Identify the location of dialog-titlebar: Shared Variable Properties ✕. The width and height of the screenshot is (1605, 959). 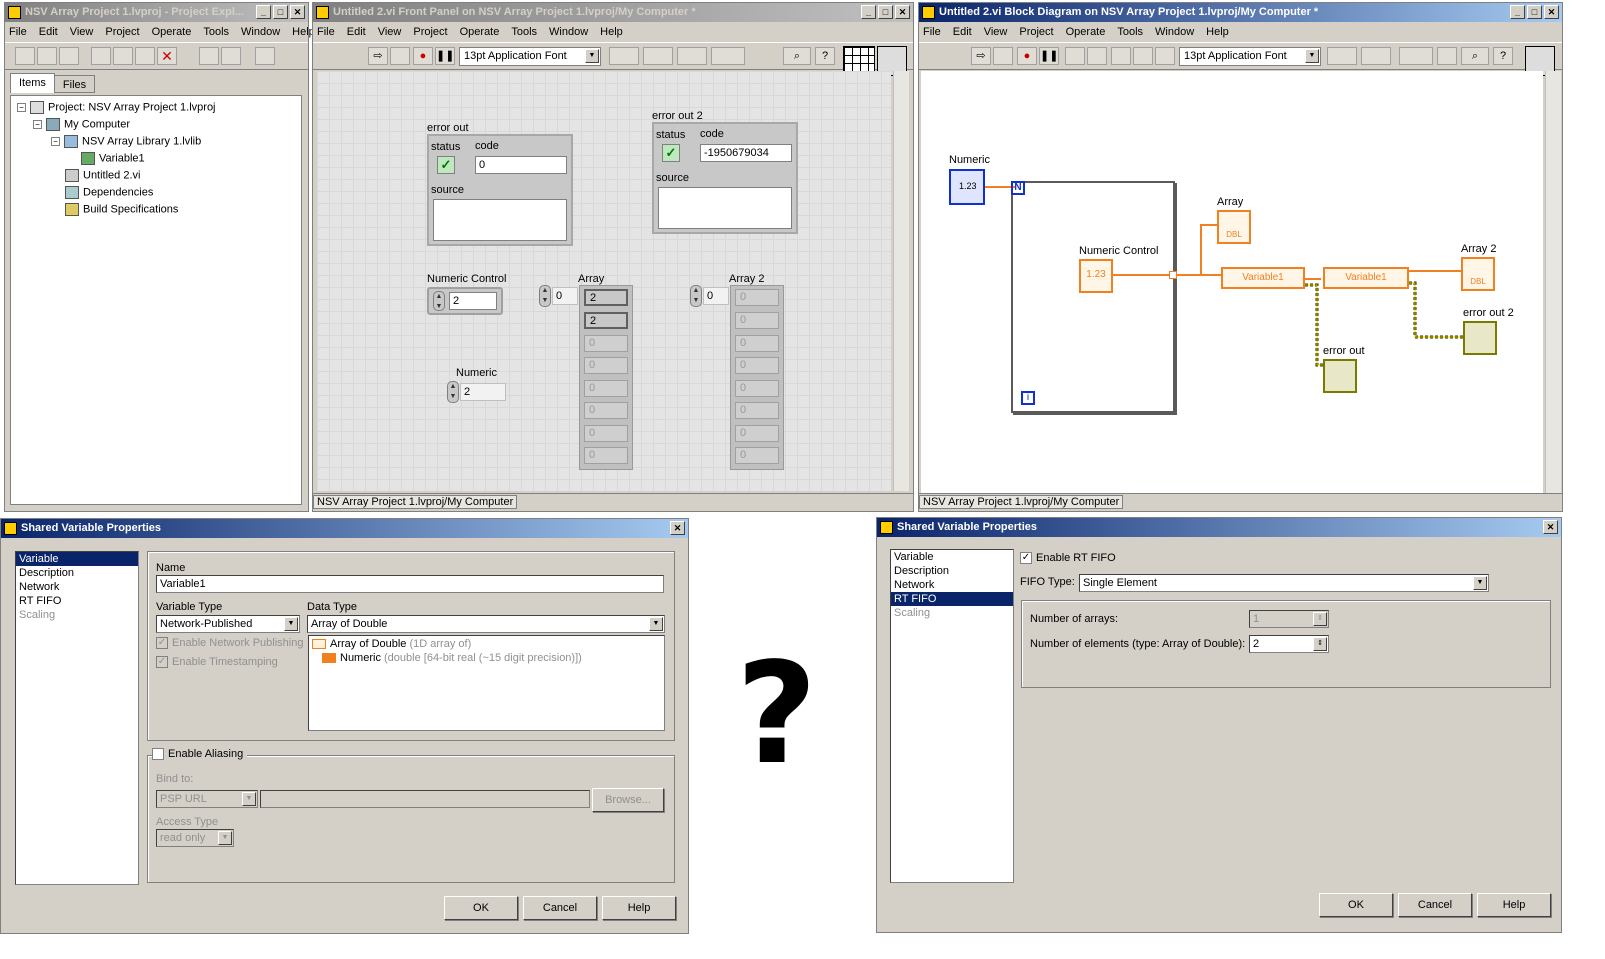
(344, 528).